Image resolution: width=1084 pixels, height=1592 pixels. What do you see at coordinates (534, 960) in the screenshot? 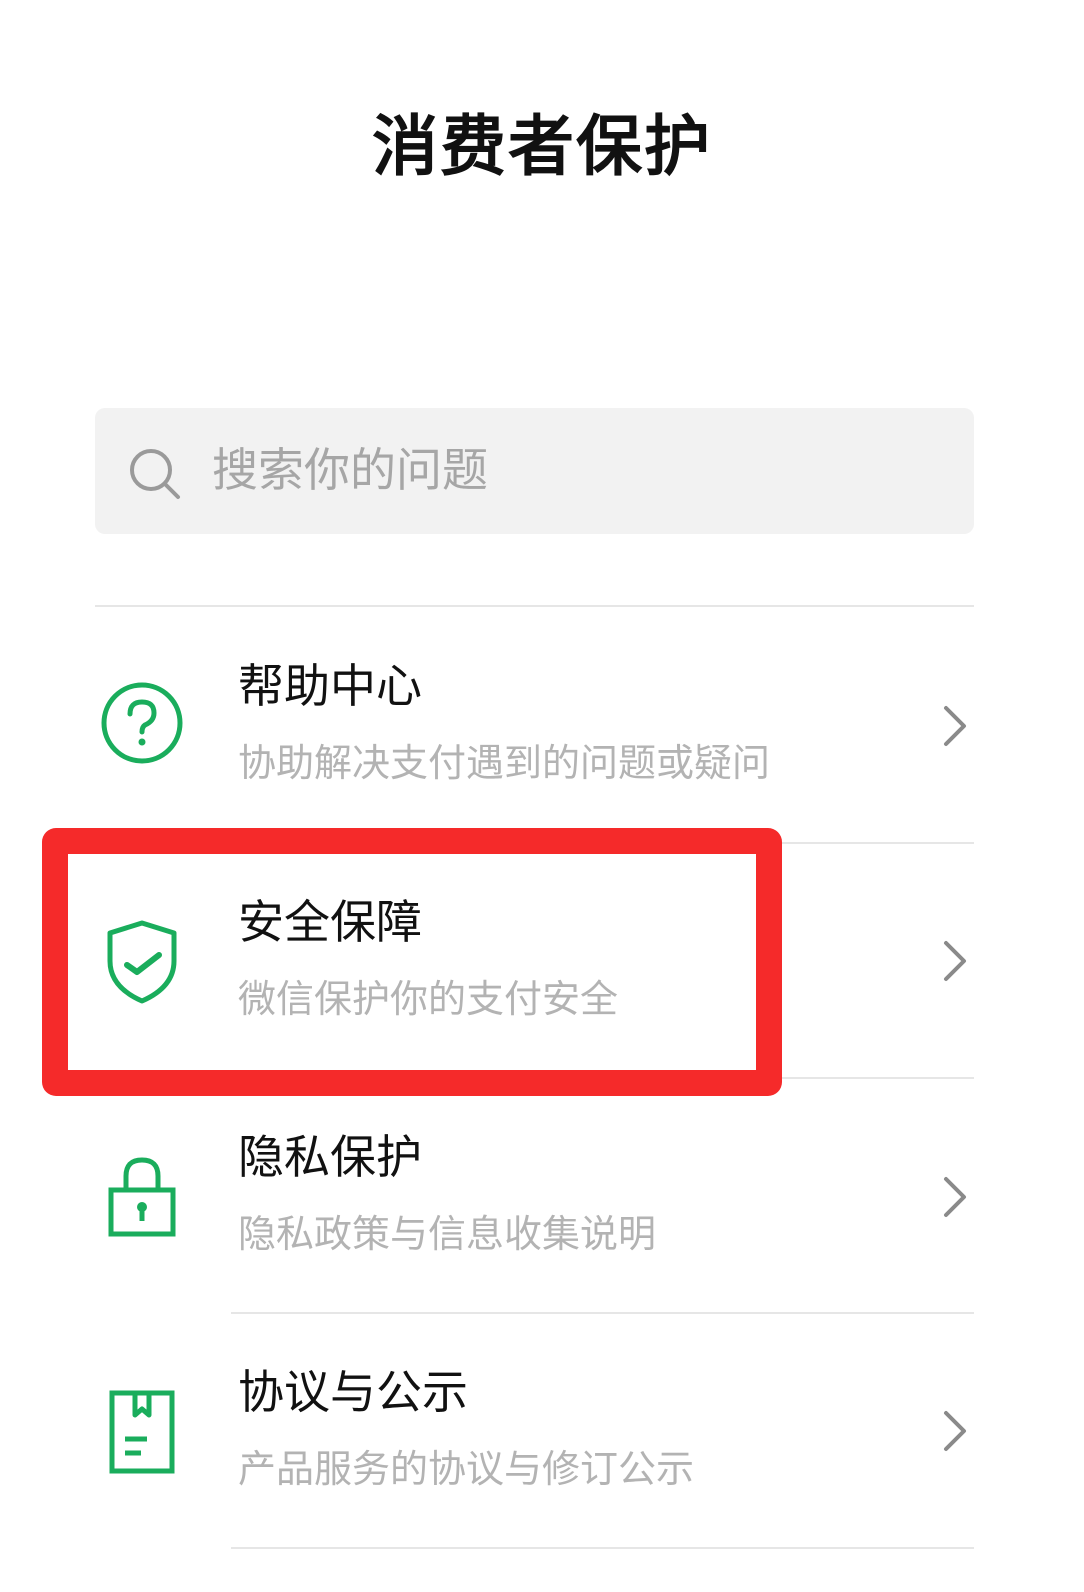
I see `list-item-security: 安全保障 微信保护你的支付安全` at bounding box center [534, 960].